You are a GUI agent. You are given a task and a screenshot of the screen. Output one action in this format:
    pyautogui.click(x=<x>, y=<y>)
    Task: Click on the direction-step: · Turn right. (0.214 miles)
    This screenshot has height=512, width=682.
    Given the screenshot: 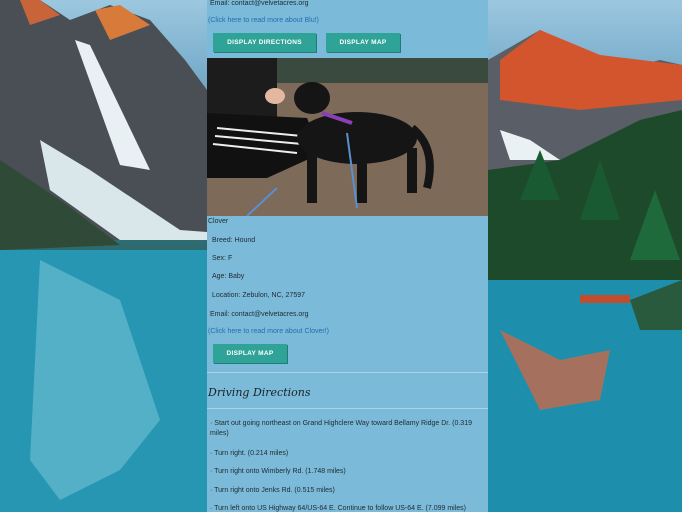 What is the action you would take?
    pyautogui.click(x=249, y=453)
    